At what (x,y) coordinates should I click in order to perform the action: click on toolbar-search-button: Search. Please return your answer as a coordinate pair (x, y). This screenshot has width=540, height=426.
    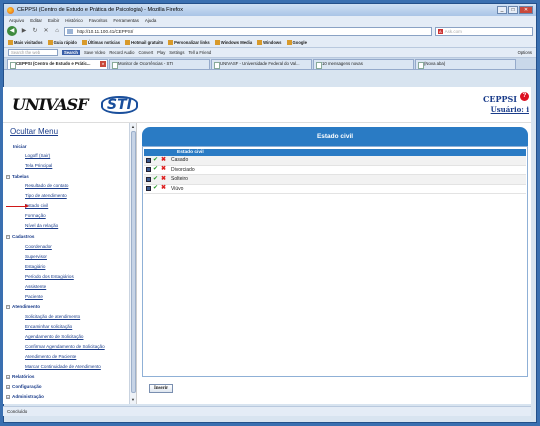
    Looking at the image, I should click on (71, 52).